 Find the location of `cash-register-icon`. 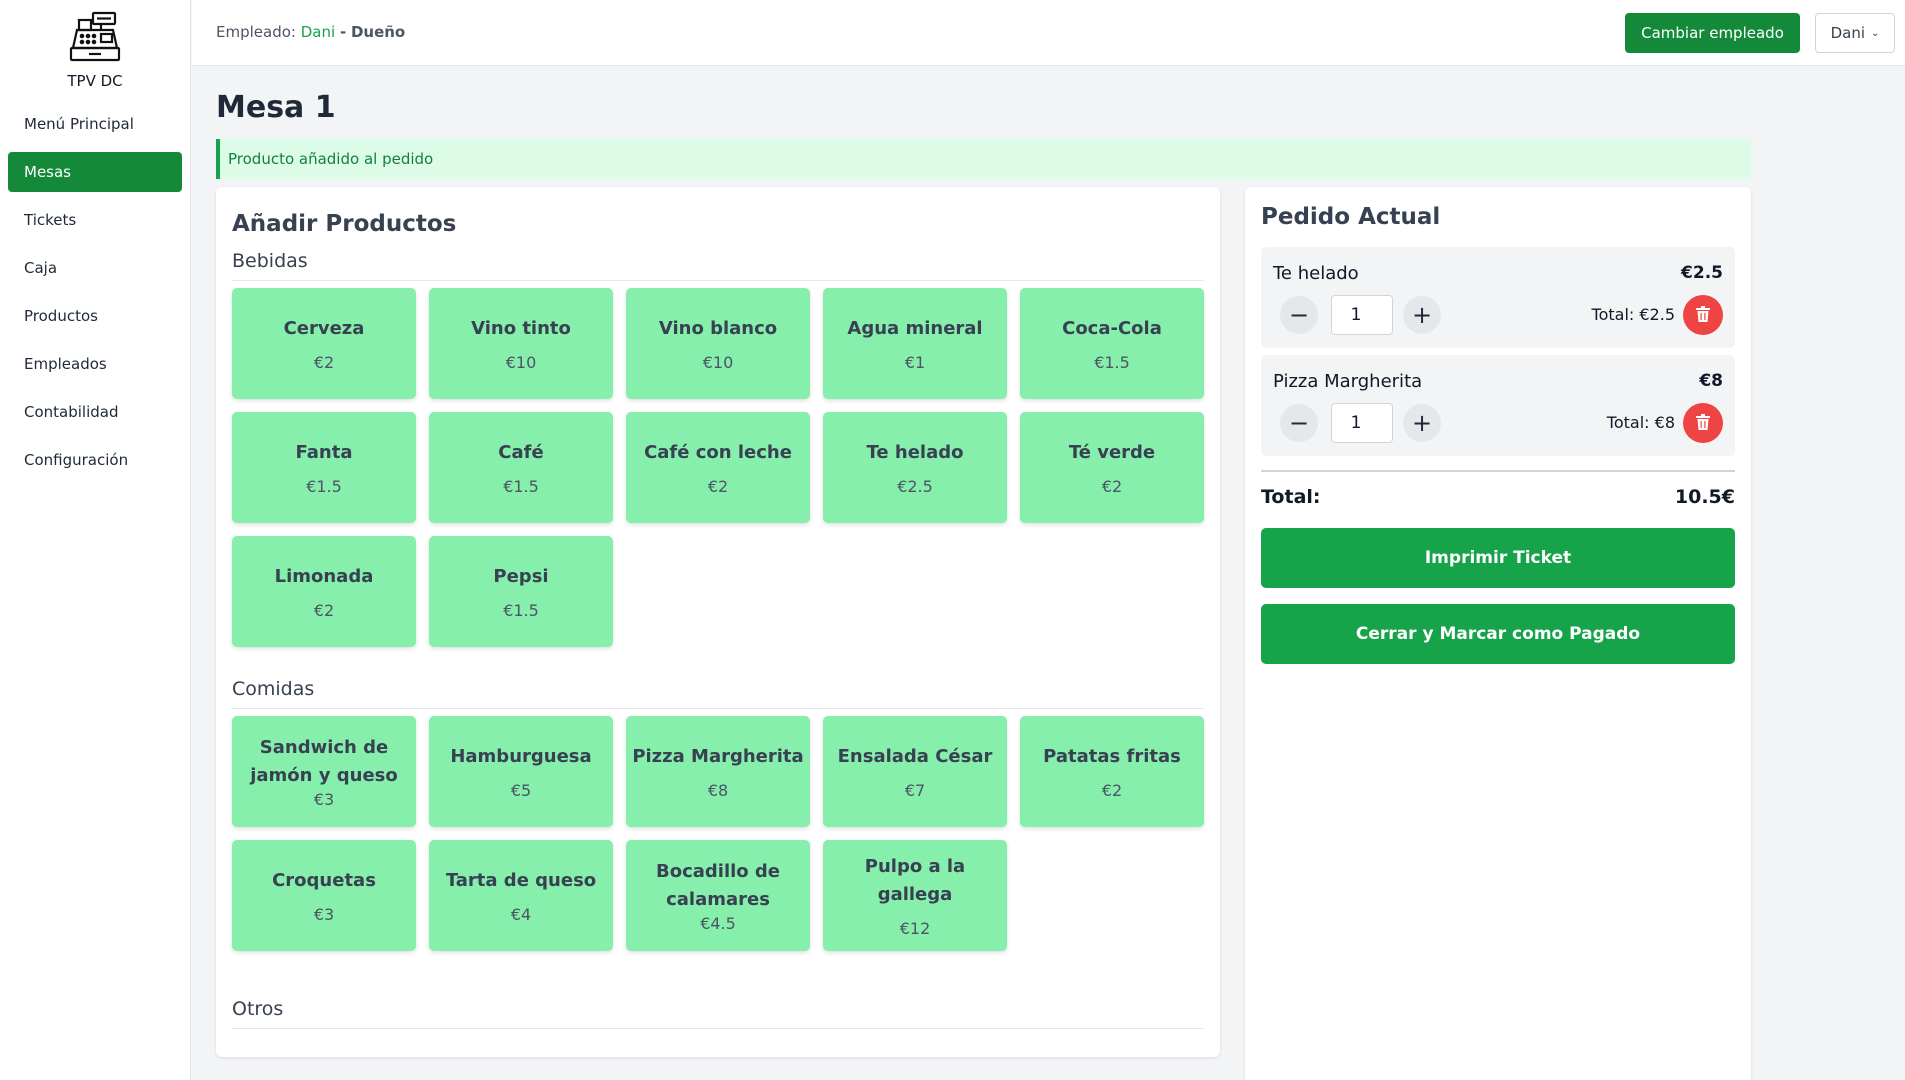

cash-register-icon is located at coordinates (95, 40).